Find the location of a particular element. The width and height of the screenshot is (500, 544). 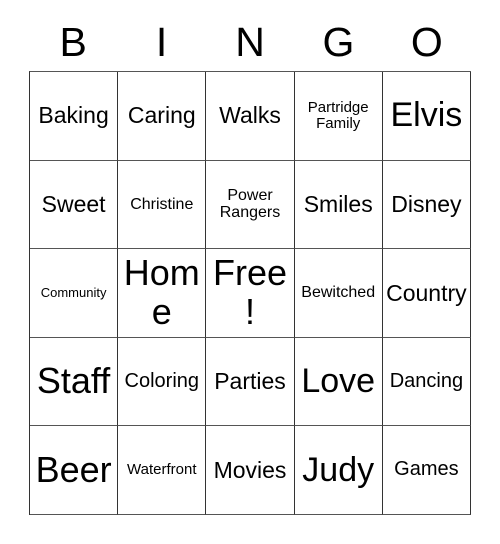

bingo-cell-label: Elvis is located at coordinates (426, 115).